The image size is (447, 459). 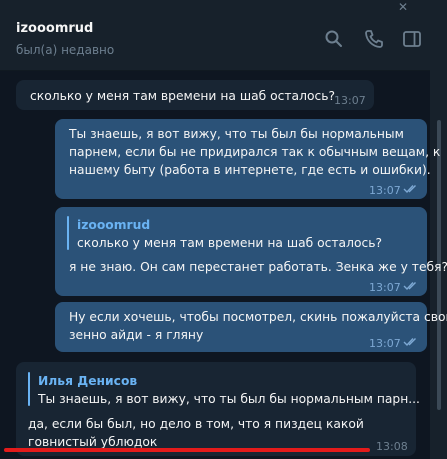 I want to click on message-text-line: зенно айди - я гляну, so click(x=136, y=335).